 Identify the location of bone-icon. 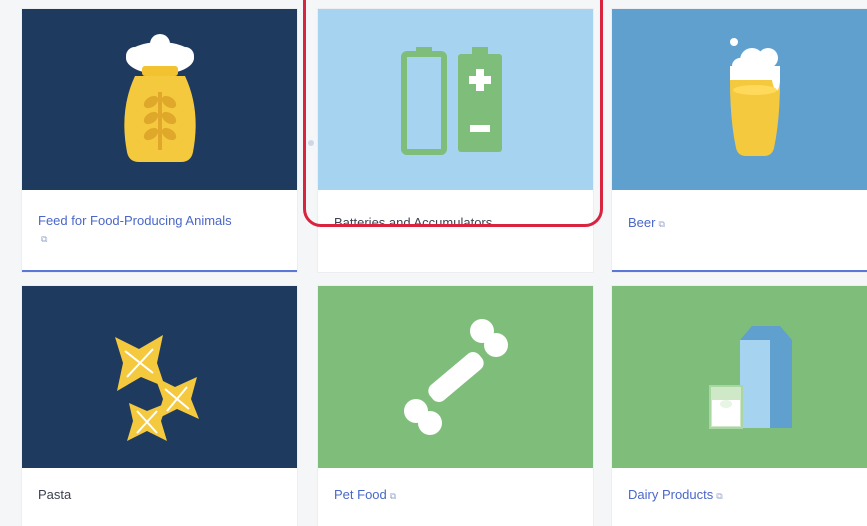
(455, 377).